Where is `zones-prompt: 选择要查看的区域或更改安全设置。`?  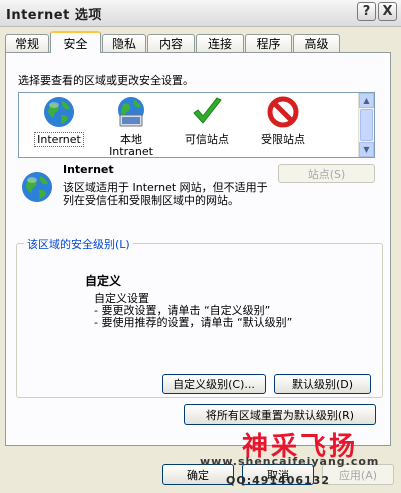
zones-prompt: 选择要查看的区域或更改安全设置。 is located at coordinates (106, 80).